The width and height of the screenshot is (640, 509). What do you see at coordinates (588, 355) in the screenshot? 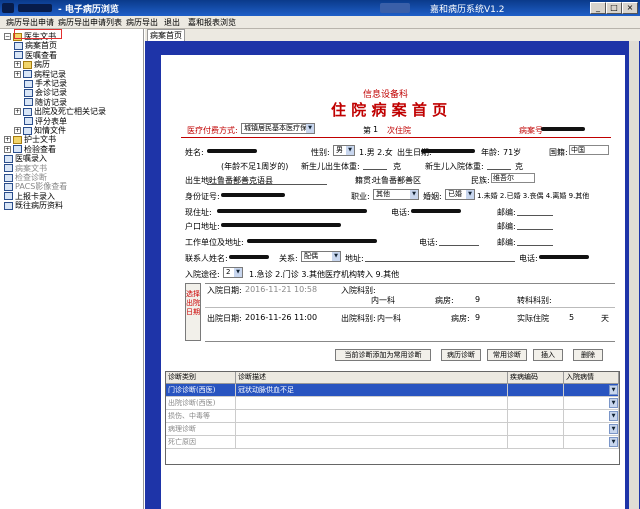
I see `delete-button: 删除` at bounding box center [588, 355].